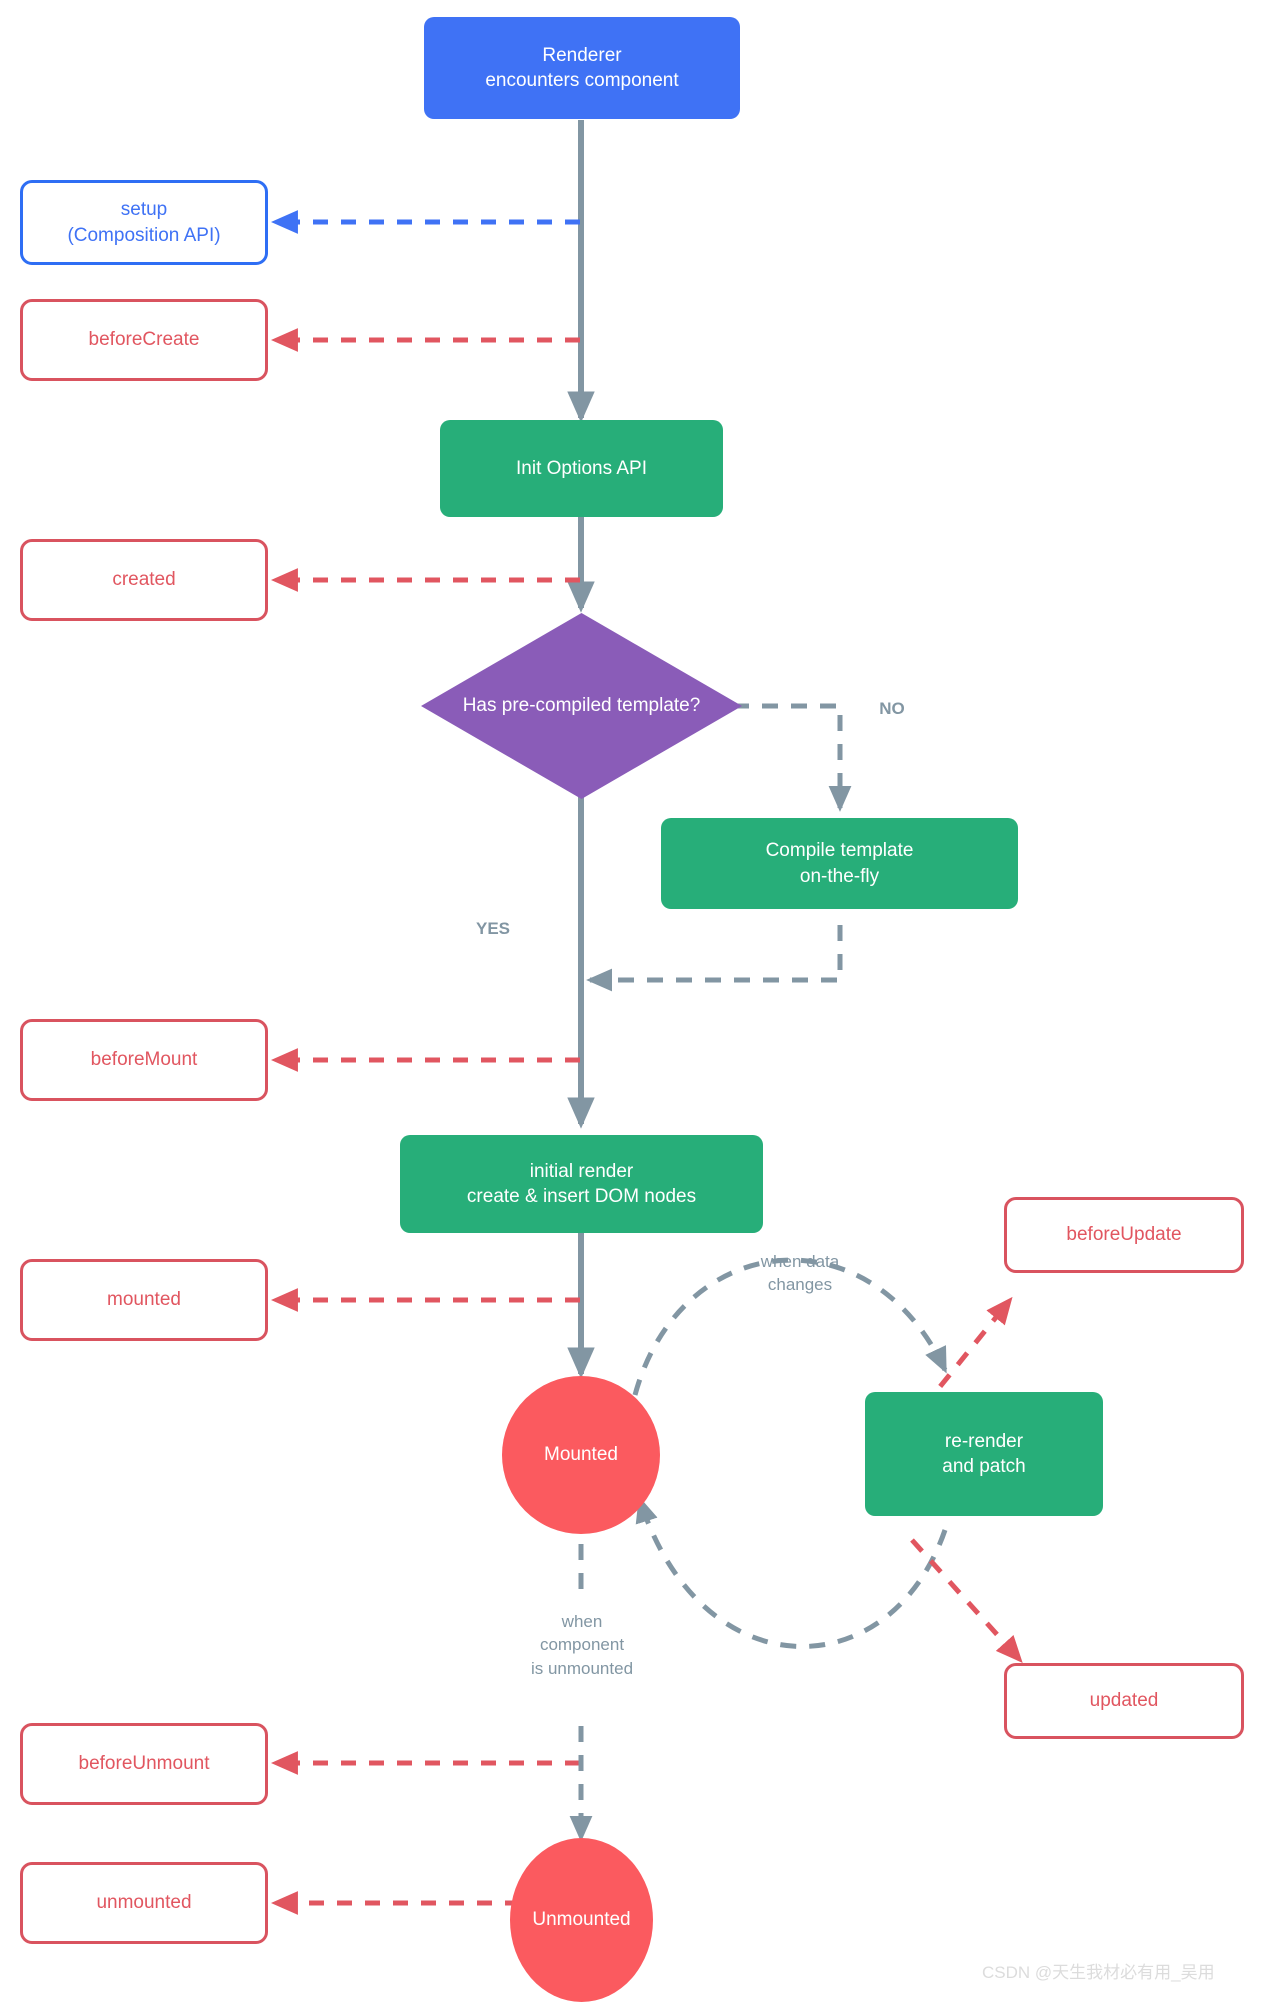  Describe the element at coordinates (1098, 1972) in the screenshot. I see `csdn-watermark: CSDN @天生我材必有用_吴用` at that location.